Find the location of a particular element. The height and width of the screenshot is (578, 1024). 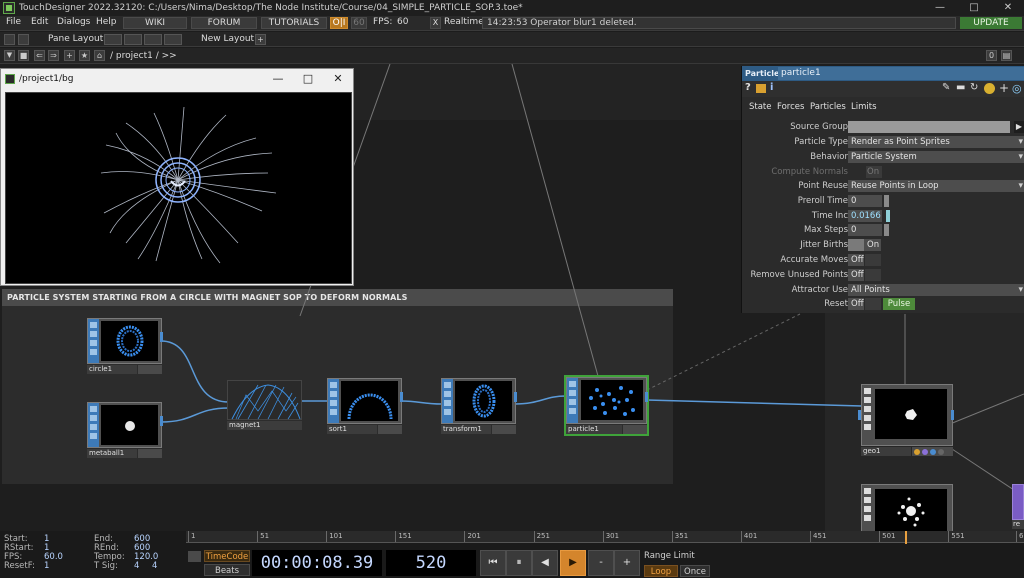

menu-file: File is located at coordinates (13, 22).